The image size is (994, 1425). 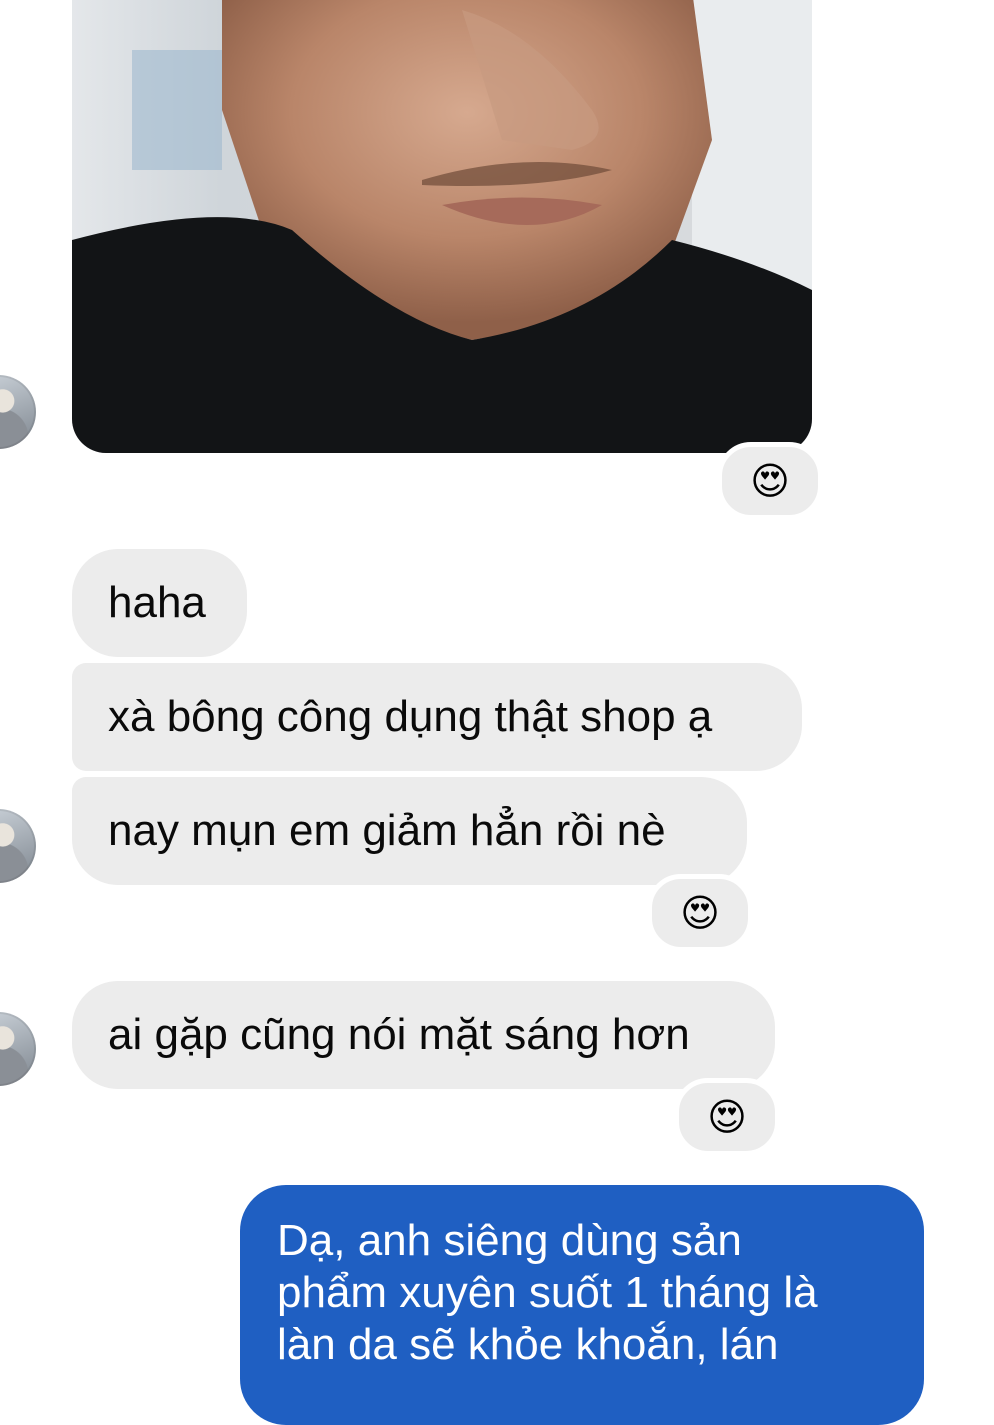 What do you see at coordinates (387, 830) in the screenshot?
I see `message-text: nay mụn em giảm hẳn rồi nè` at bounding box center [387, 830].